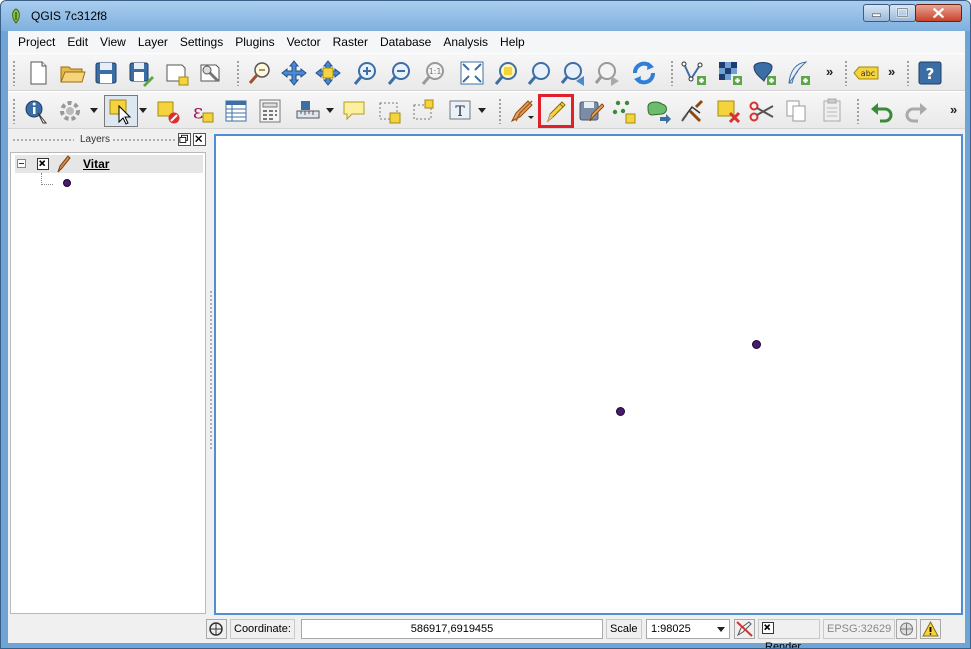 The image size is (971, 649). What do you see at coordinates (762, 111) in the screenshot?
I see `cut-features-icon` at bounding box center [762, 111].